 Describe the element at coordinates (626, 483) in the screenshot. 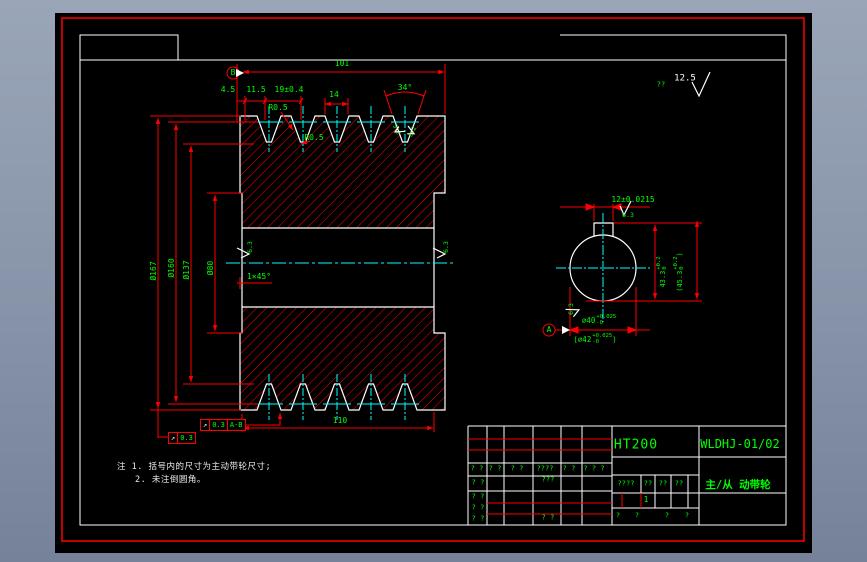

I see `title-scale-cell-0: ????` at that location.